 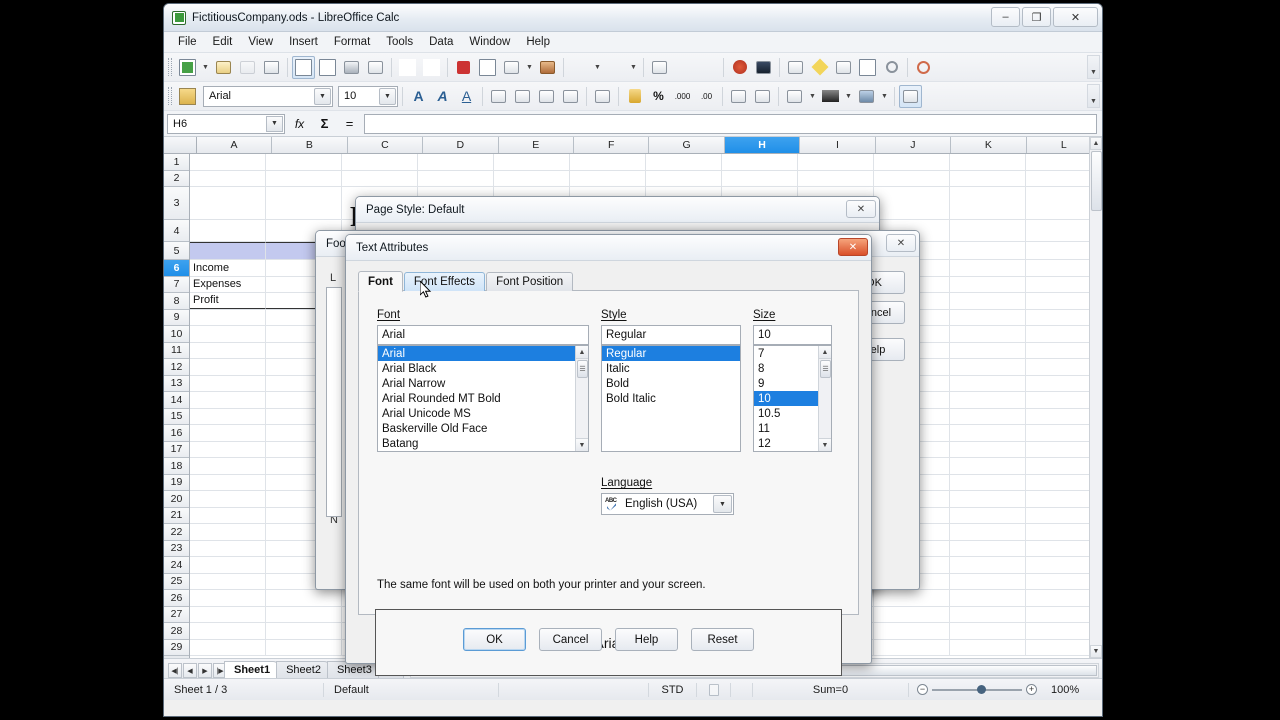 I want to click on email-icon, so click(x=271, y=67).